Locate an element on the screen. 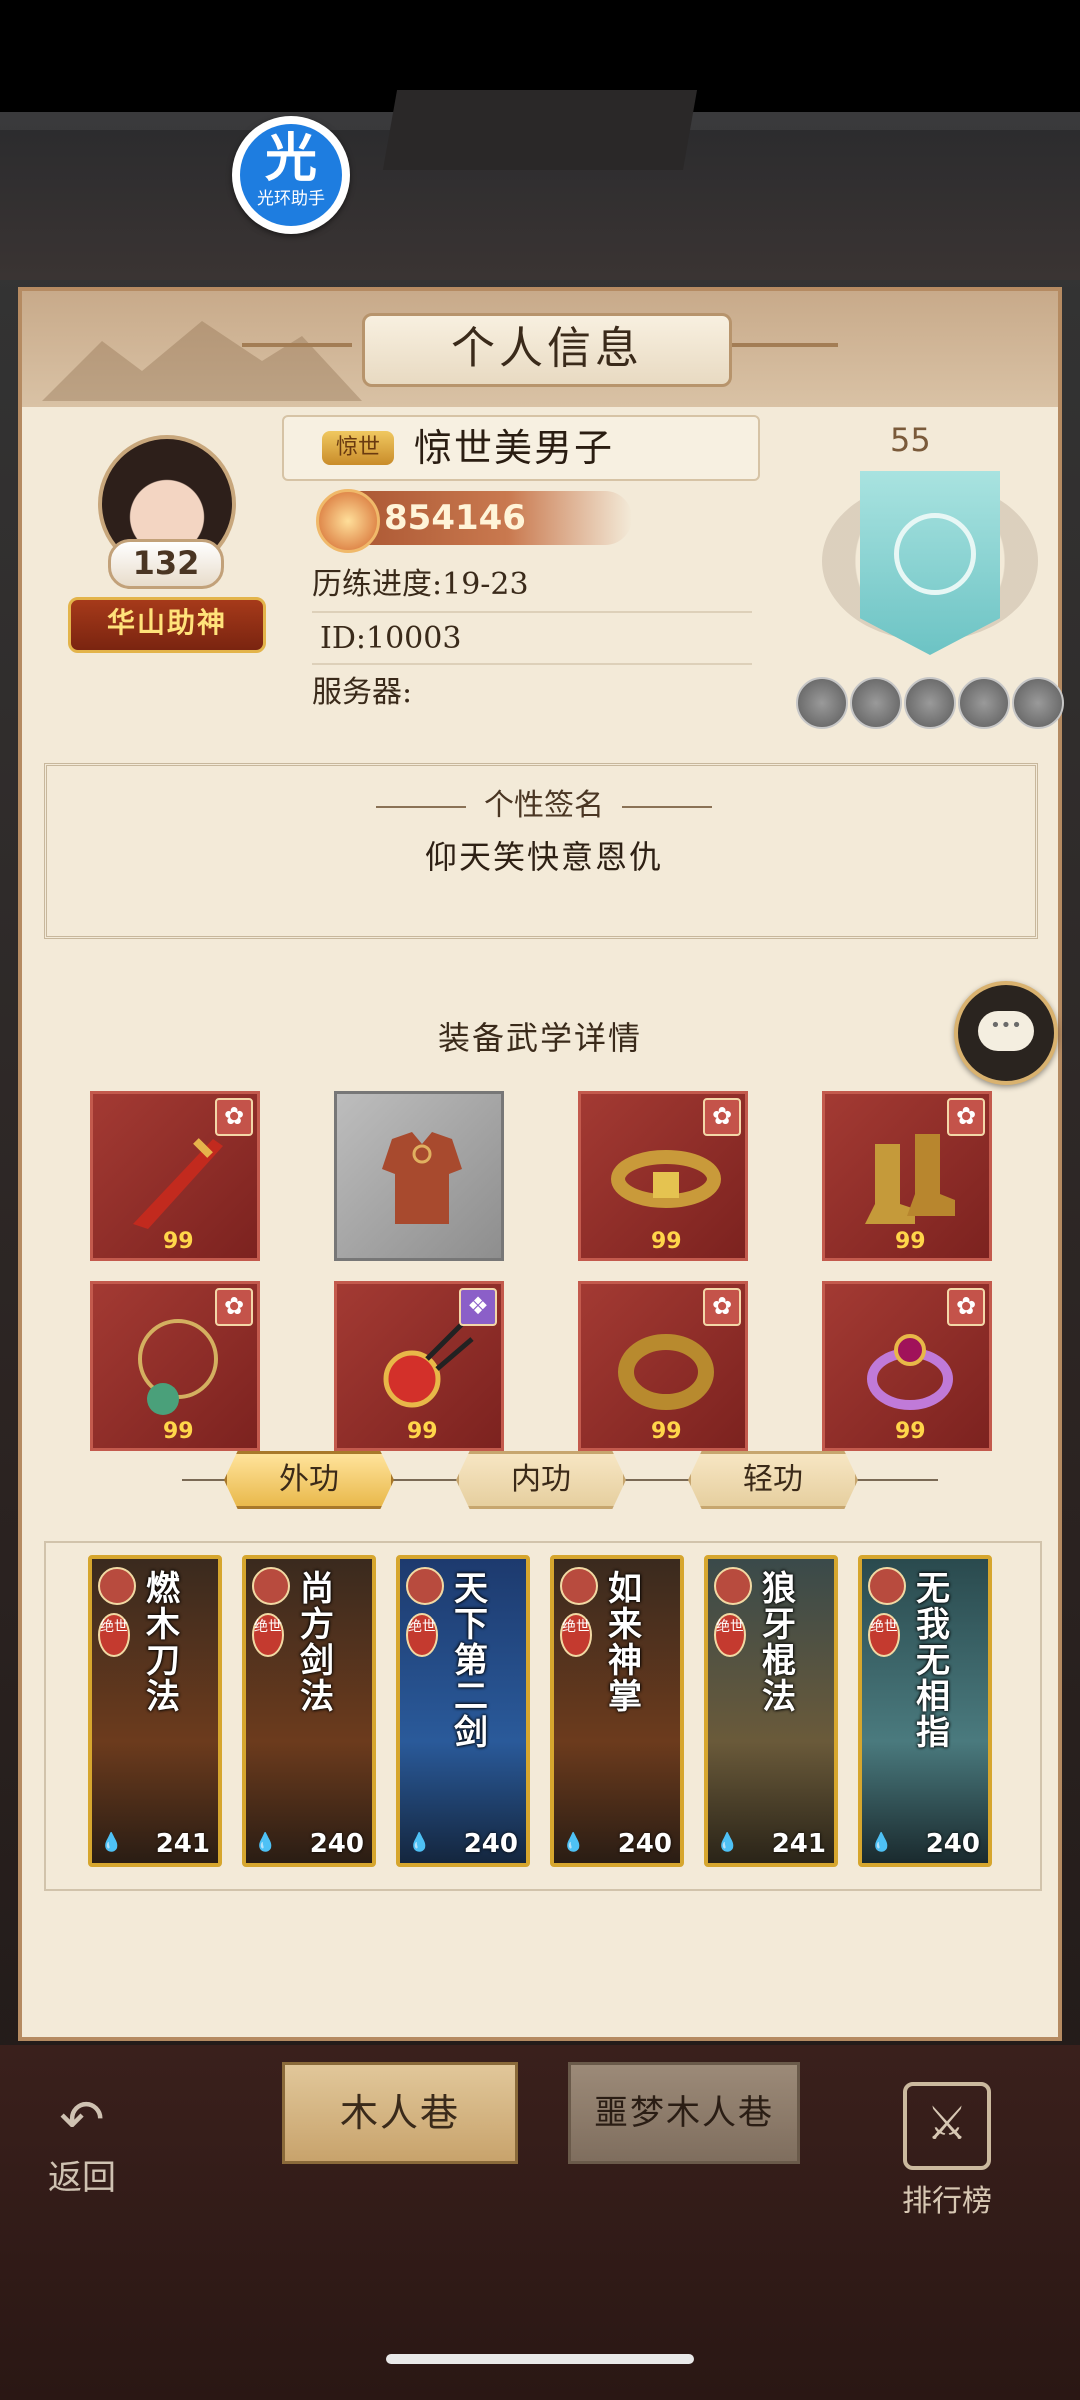 The height and width of the screenshot is (2400, 1080). skill-title: 尚方剑法 is located at coordinates (317, 1643).